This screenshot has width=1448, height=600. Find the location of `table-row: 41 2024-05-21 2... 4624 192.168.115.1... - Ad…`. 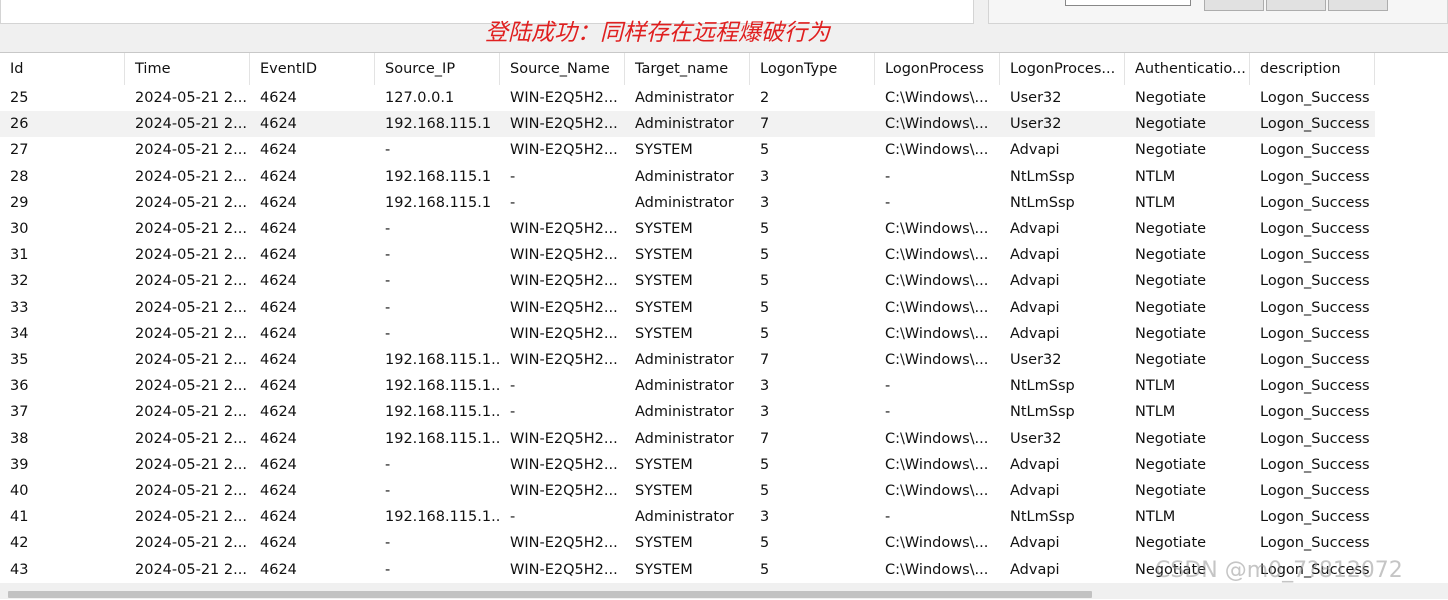

table-row: 41 2024-05-21 2... 4624 192.168.115.1... - Ad… is located at coordinates (687, 517).